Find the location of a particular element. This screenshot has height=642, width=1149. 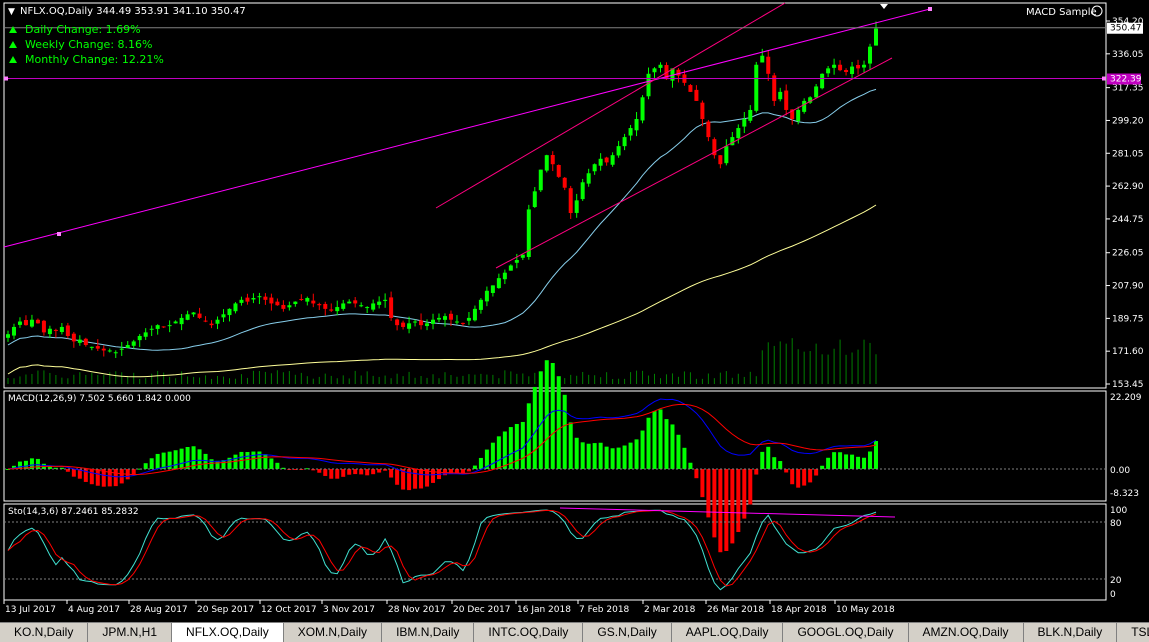

price-tick-label: 189.75 is located at coordinates (1128, 319).